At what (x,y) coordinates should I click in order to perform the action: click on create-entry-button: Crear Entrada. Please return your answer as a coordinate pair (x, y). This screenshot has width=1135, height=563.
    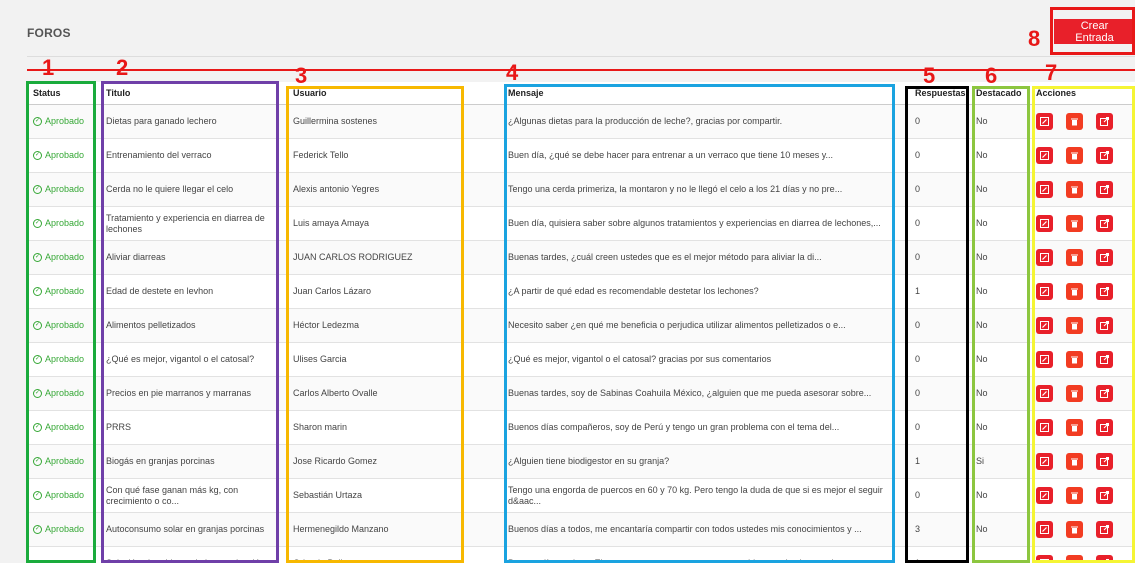
    Looking at the image, I should click on (1094, 31).